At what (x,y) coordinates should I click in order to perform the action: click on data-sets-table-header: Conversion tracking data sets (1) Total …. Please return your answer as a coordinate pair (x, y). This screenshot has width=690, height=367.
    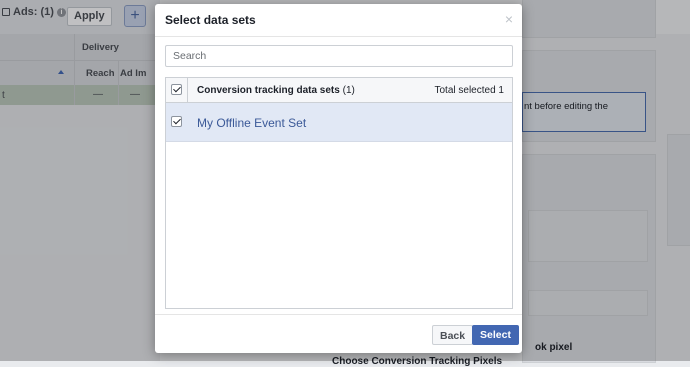
    Looking at the image, I should click on (339, 90).